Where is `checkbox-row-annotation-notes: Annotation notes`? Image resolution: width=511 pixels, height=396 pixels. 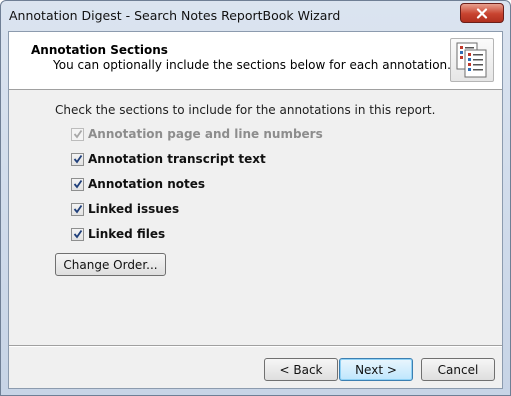
checkbox-row-annotation-notes: Annotation notes is located at coordinates (138, 184).